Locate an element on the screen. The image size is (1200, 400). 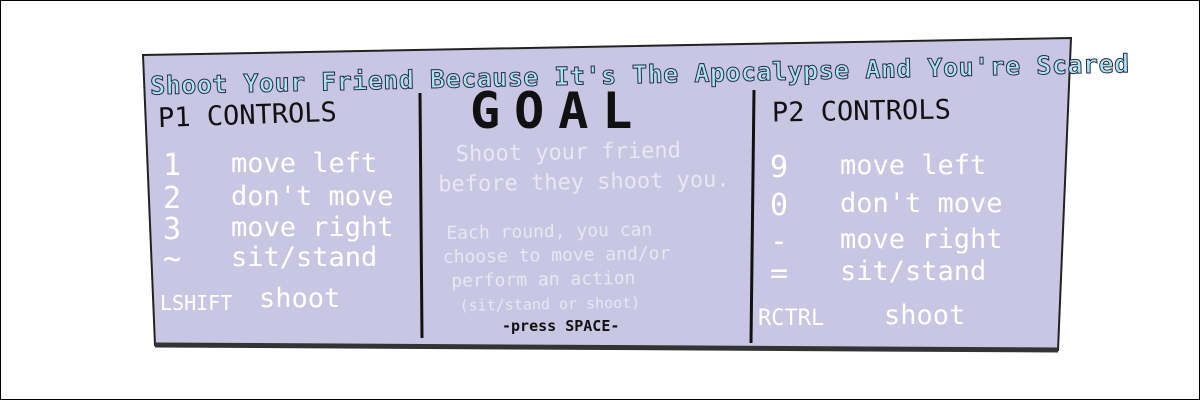
goal-description: Shoot your friend before they shoot you. is located at coordinates (583, 167).